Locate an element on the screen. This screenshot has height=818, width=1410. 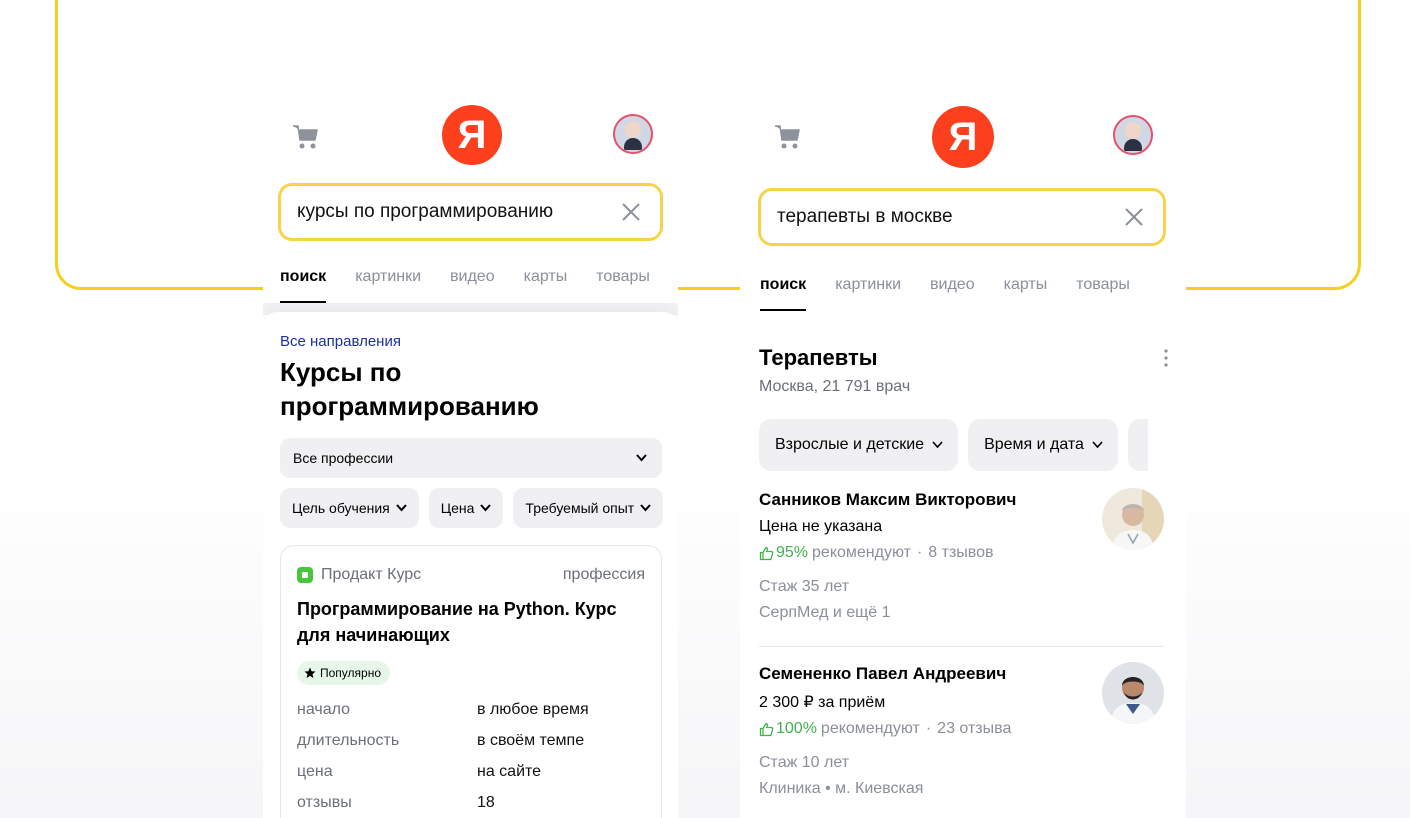
course-provider: Продакт Курс is located at coordinates (359, 575).